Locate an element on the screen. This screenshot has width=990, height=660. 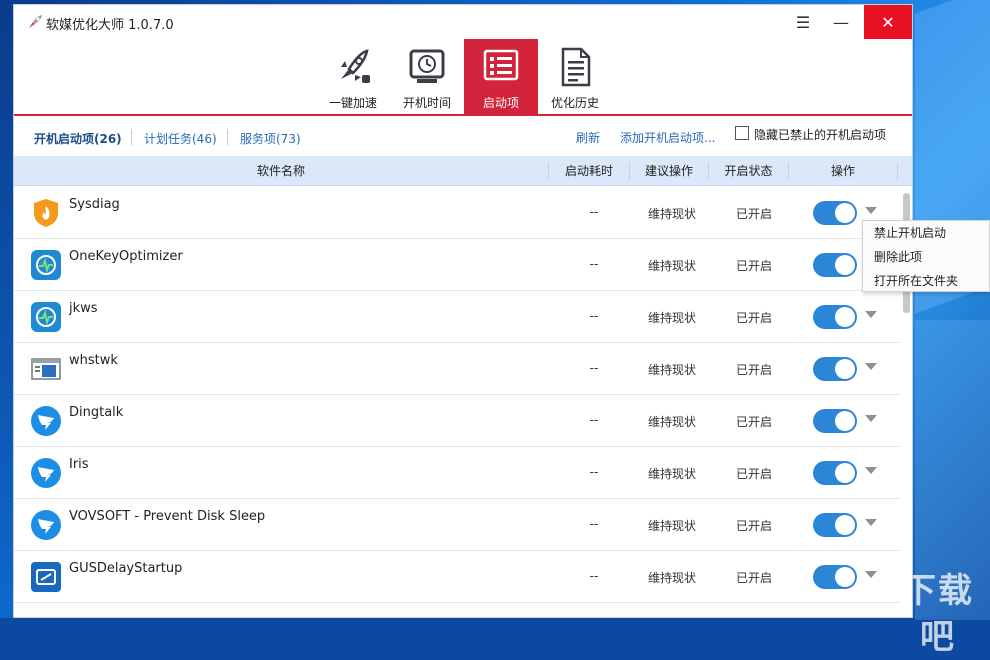
refresh-link: 刷新 is located at coordinates (588, 137).